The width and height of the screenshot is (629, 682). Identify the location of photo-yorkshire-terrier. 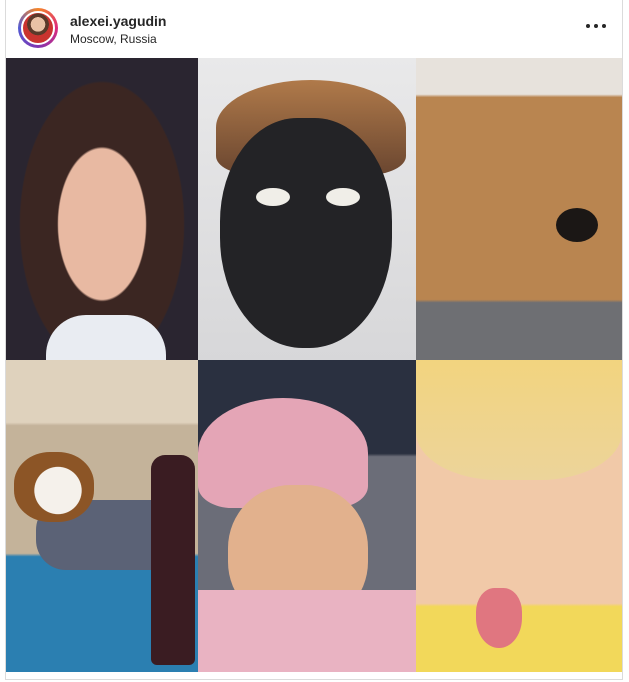
(519, 209).